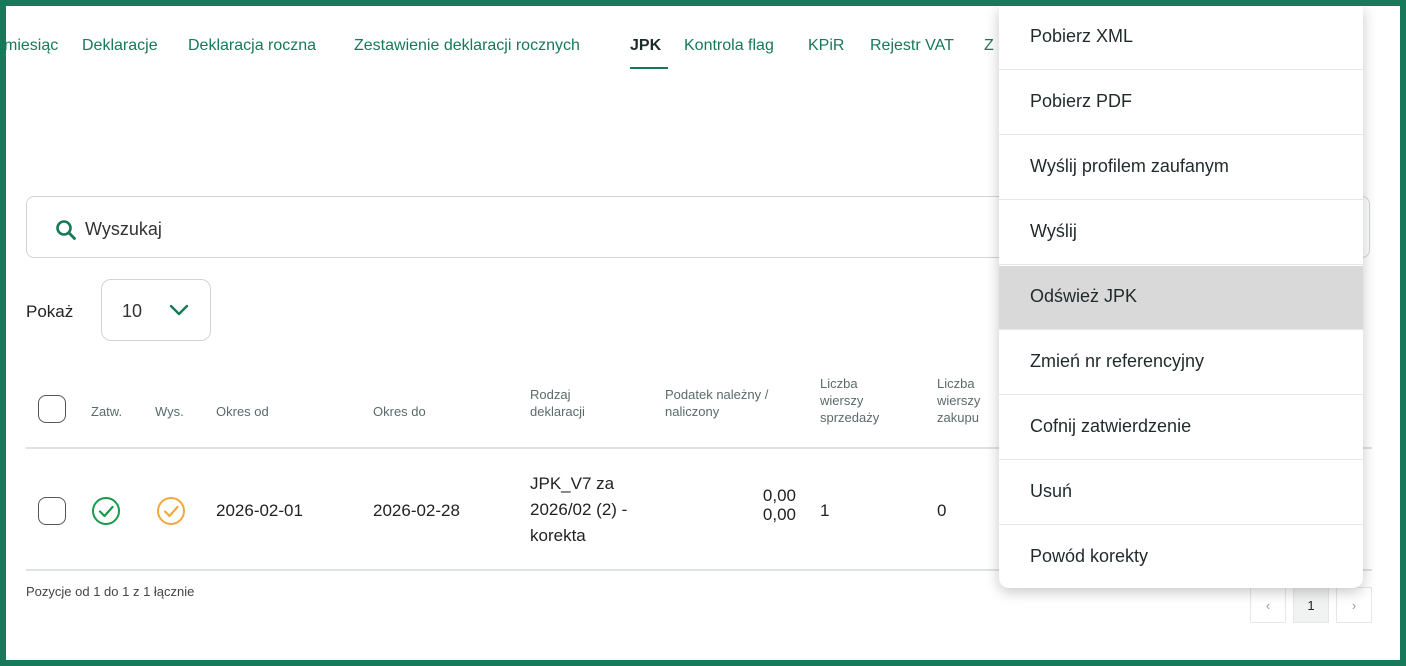 The image size is (1406, 666). Describe the element at coordinates (717, 394) in the screenshot. I see `header-tax-line1: Podatek należny /` at that location.